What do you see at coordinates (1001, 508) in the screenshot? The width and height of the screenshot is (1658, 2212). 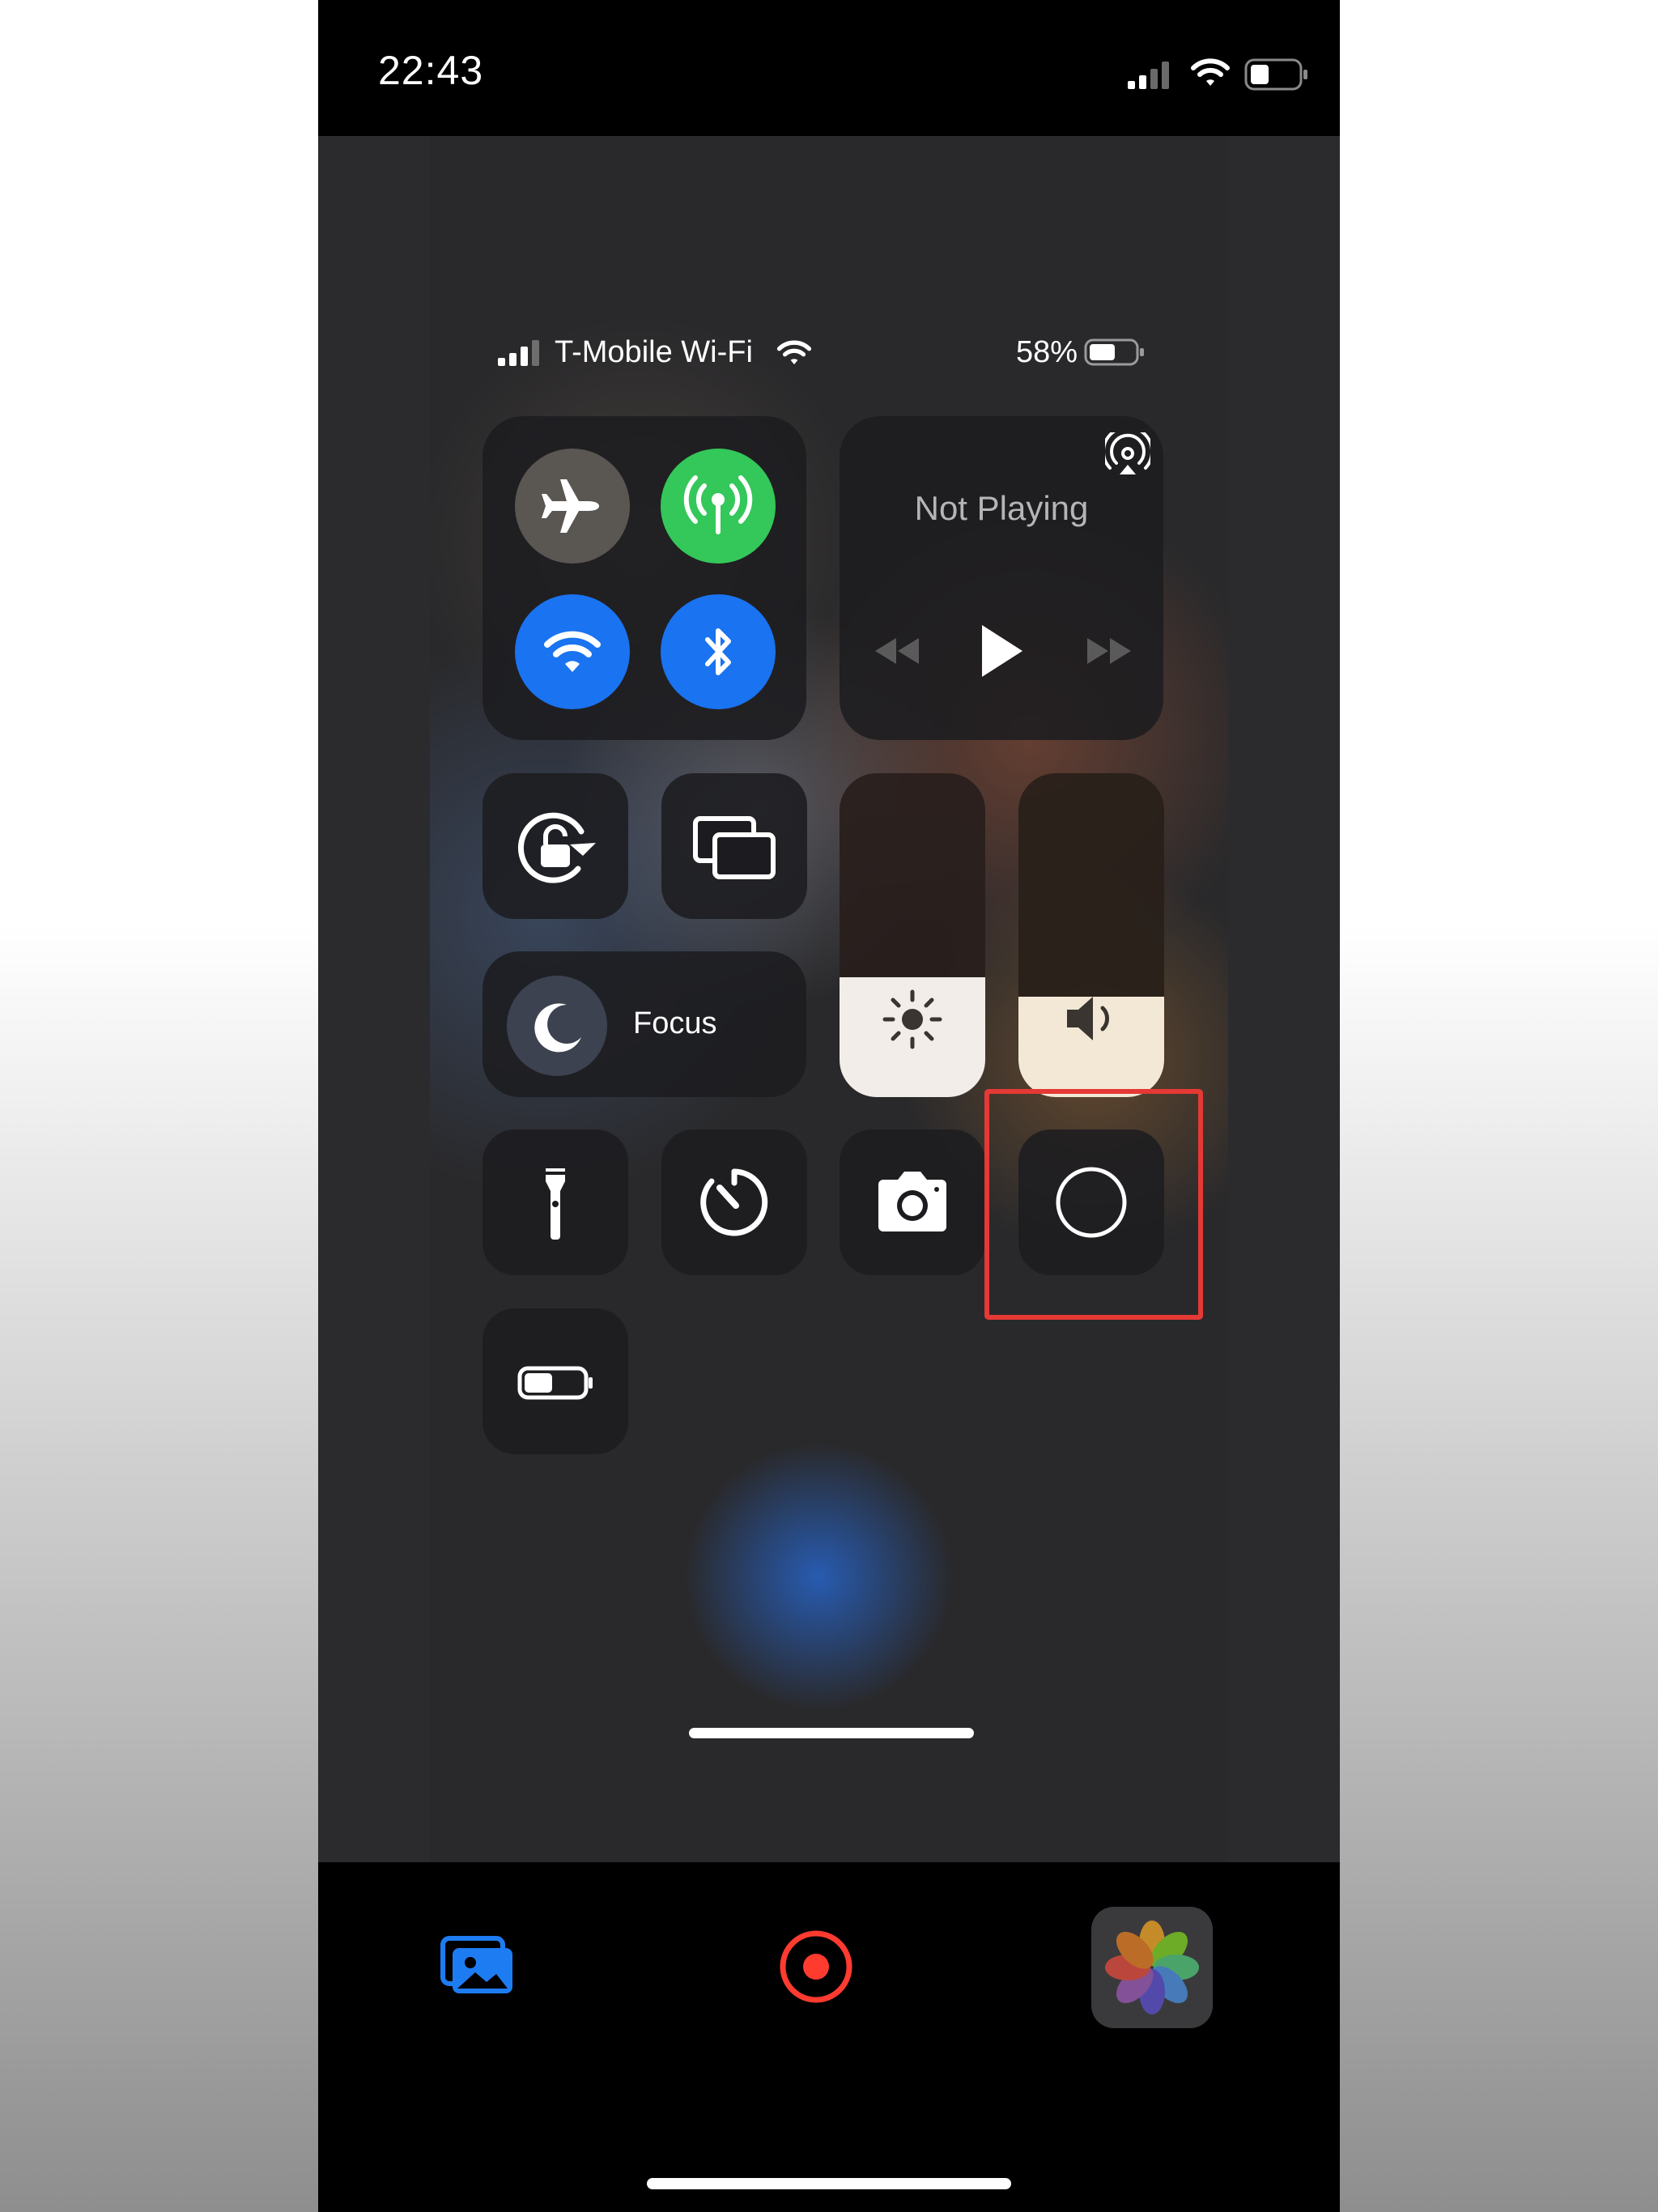 I see `now-playing-title: Not Playing` at bounding box center [1001, 508].